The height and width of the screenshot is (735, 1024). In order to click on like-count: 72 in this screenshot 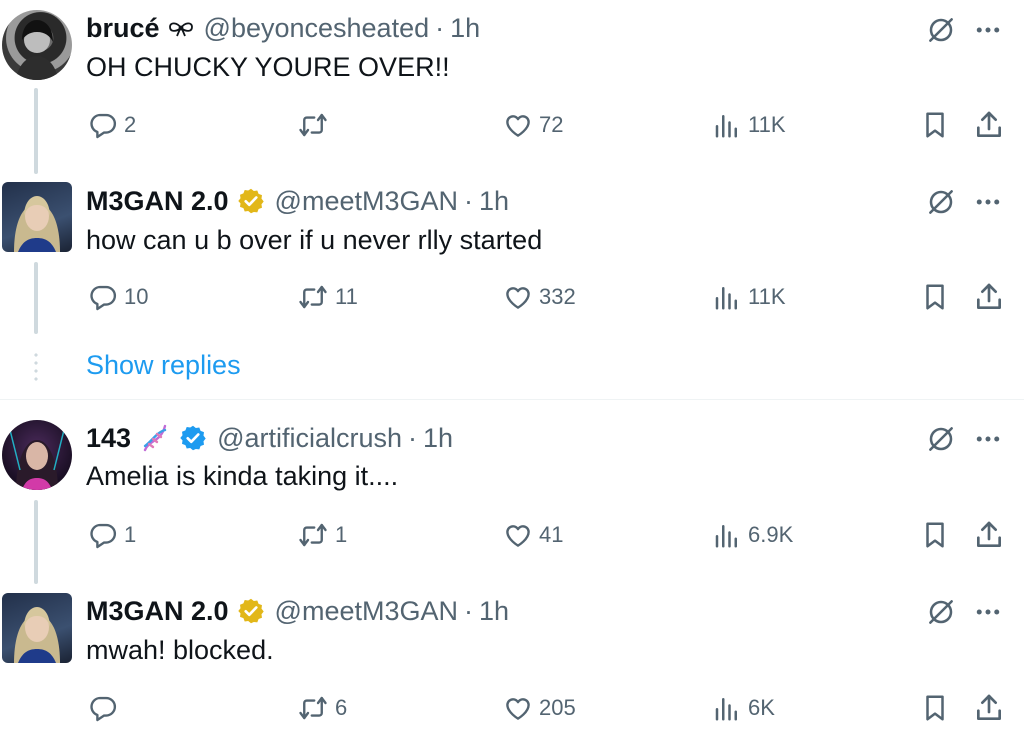, I will do `click(551, 124)`.